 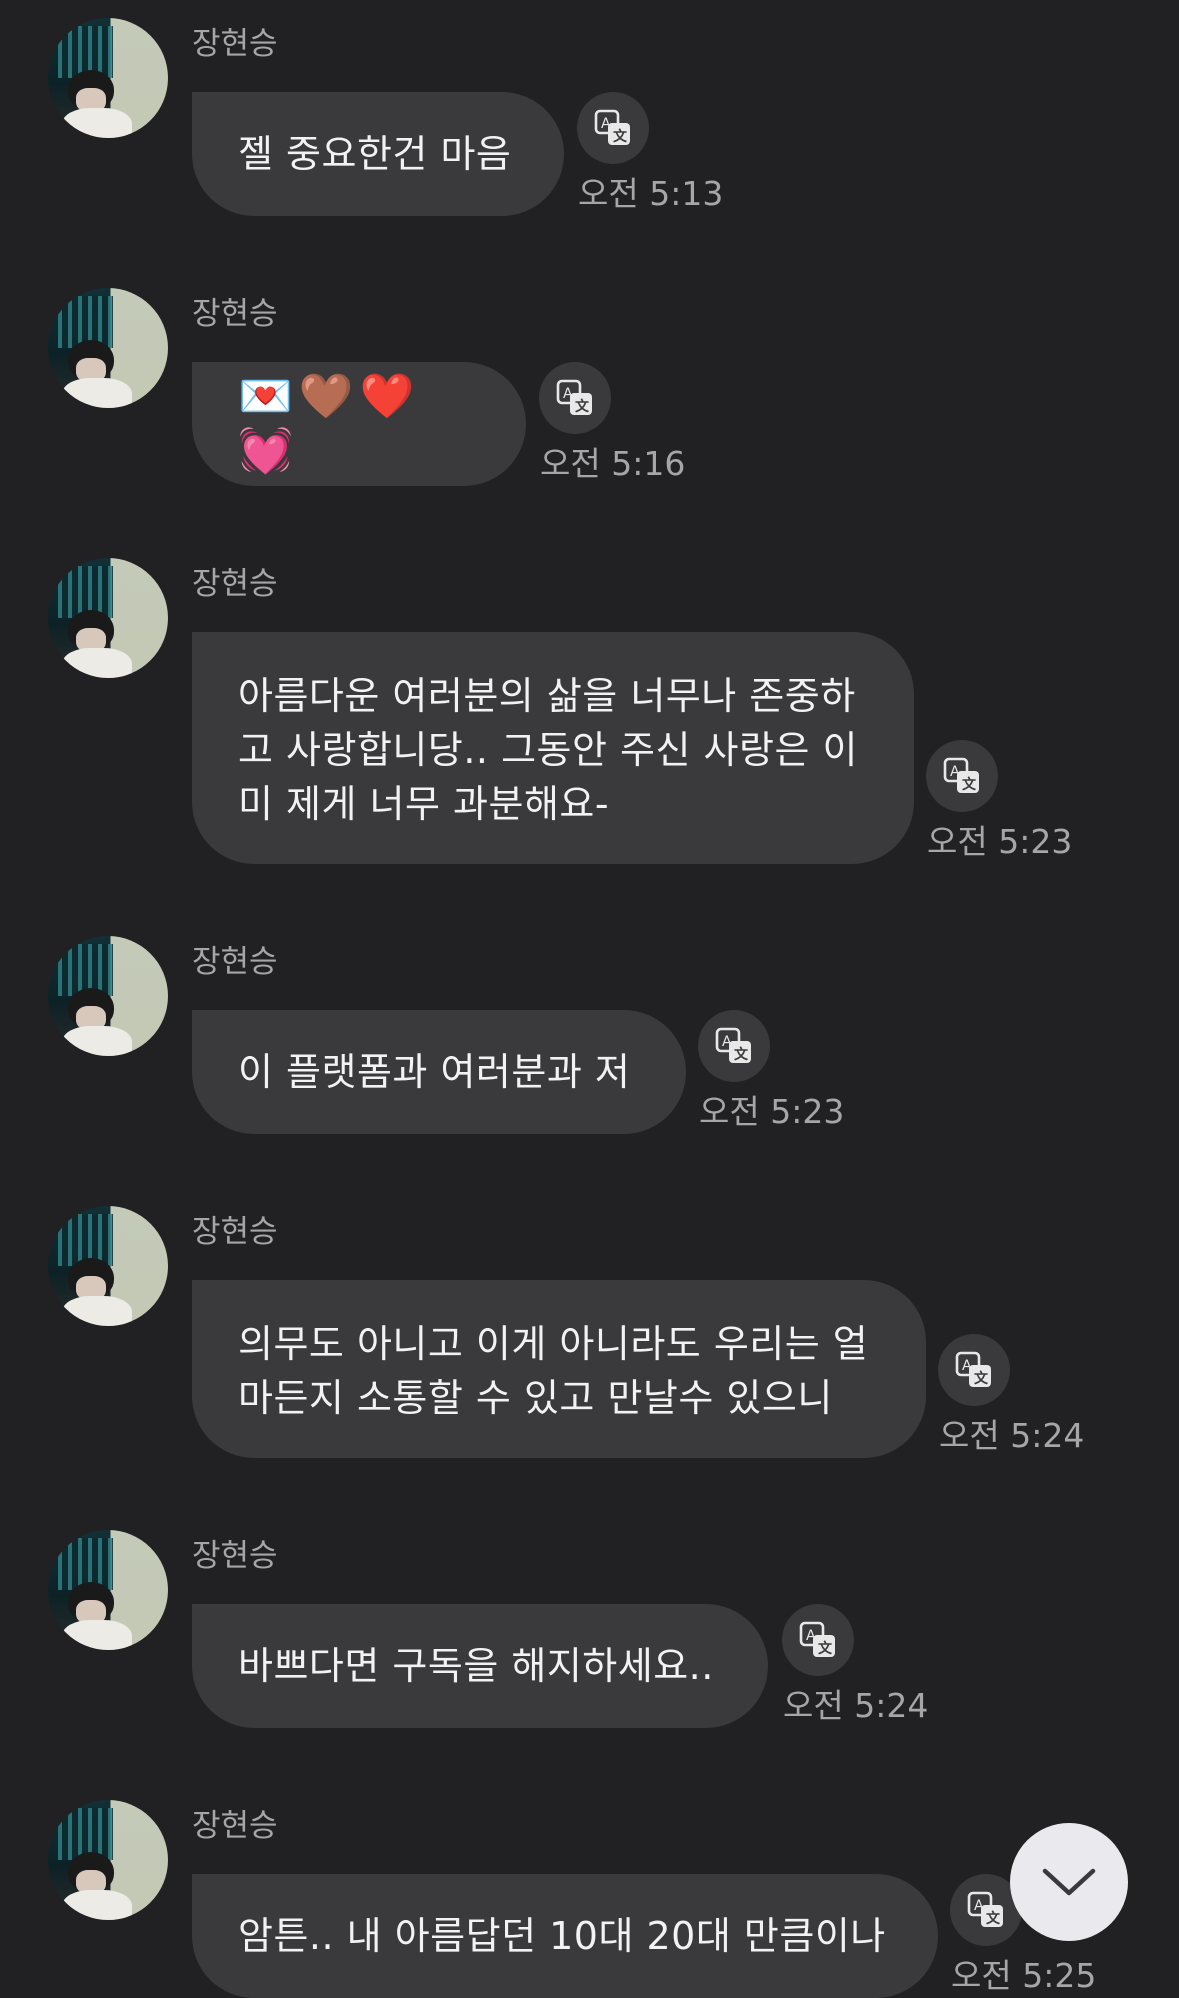 I want to click on message-bubble: 바쁘다면 구독을 해지하세요.., so click(x=480, y=1666).